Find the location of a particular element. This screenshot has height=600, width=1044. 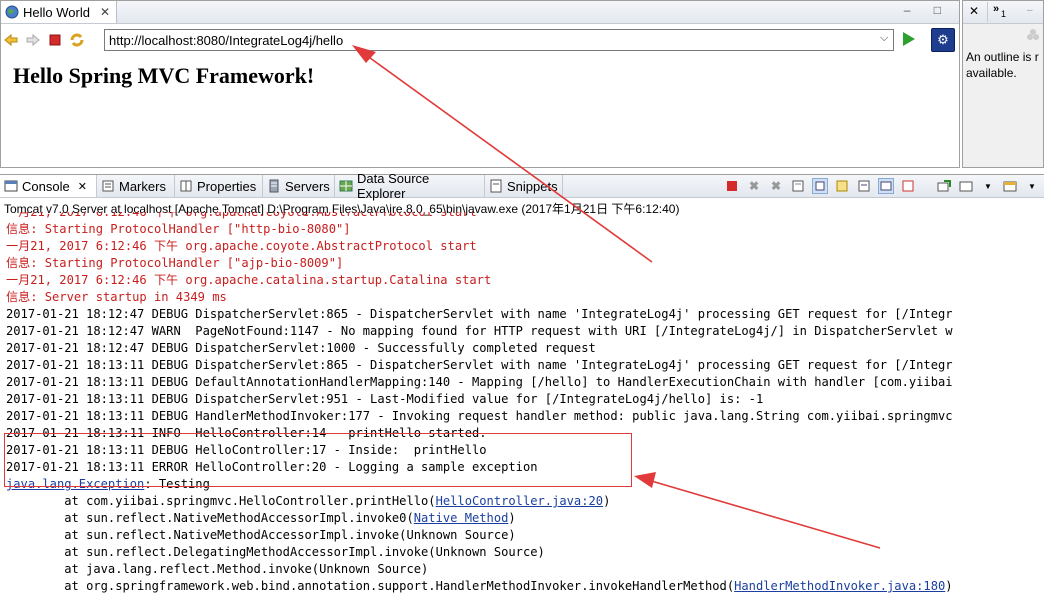

arrow-to-highlight is located at coordinates (757, 510).